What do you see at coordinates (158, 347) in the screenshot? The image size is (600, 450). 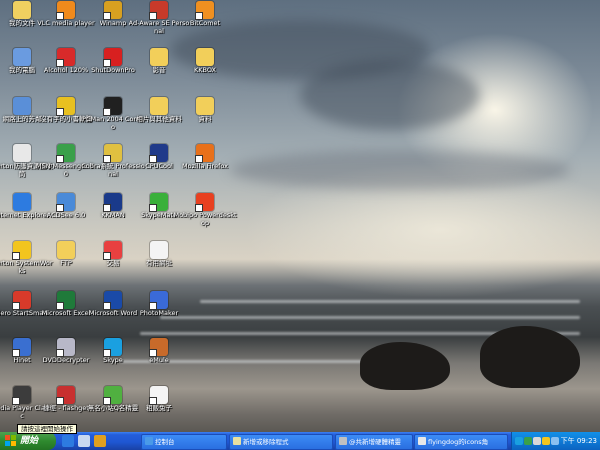 I see `emule-icon` at bounding box center [158, 347].